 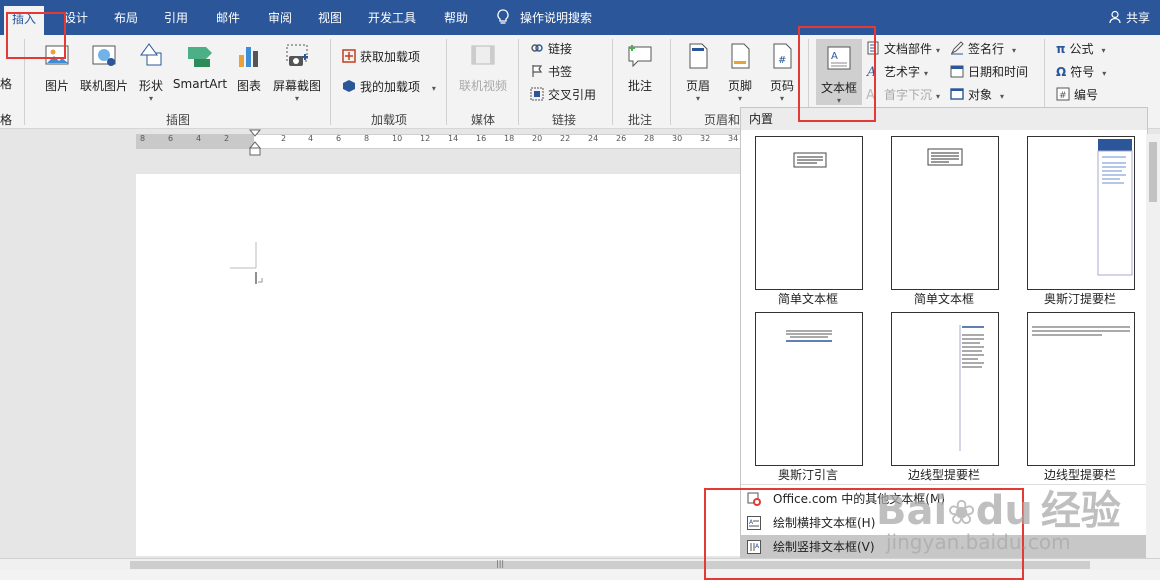 What do you see at coordinates (248, 57) in the screenshot?
I see `bar-chart-icon` at bounding box center [248, 57].